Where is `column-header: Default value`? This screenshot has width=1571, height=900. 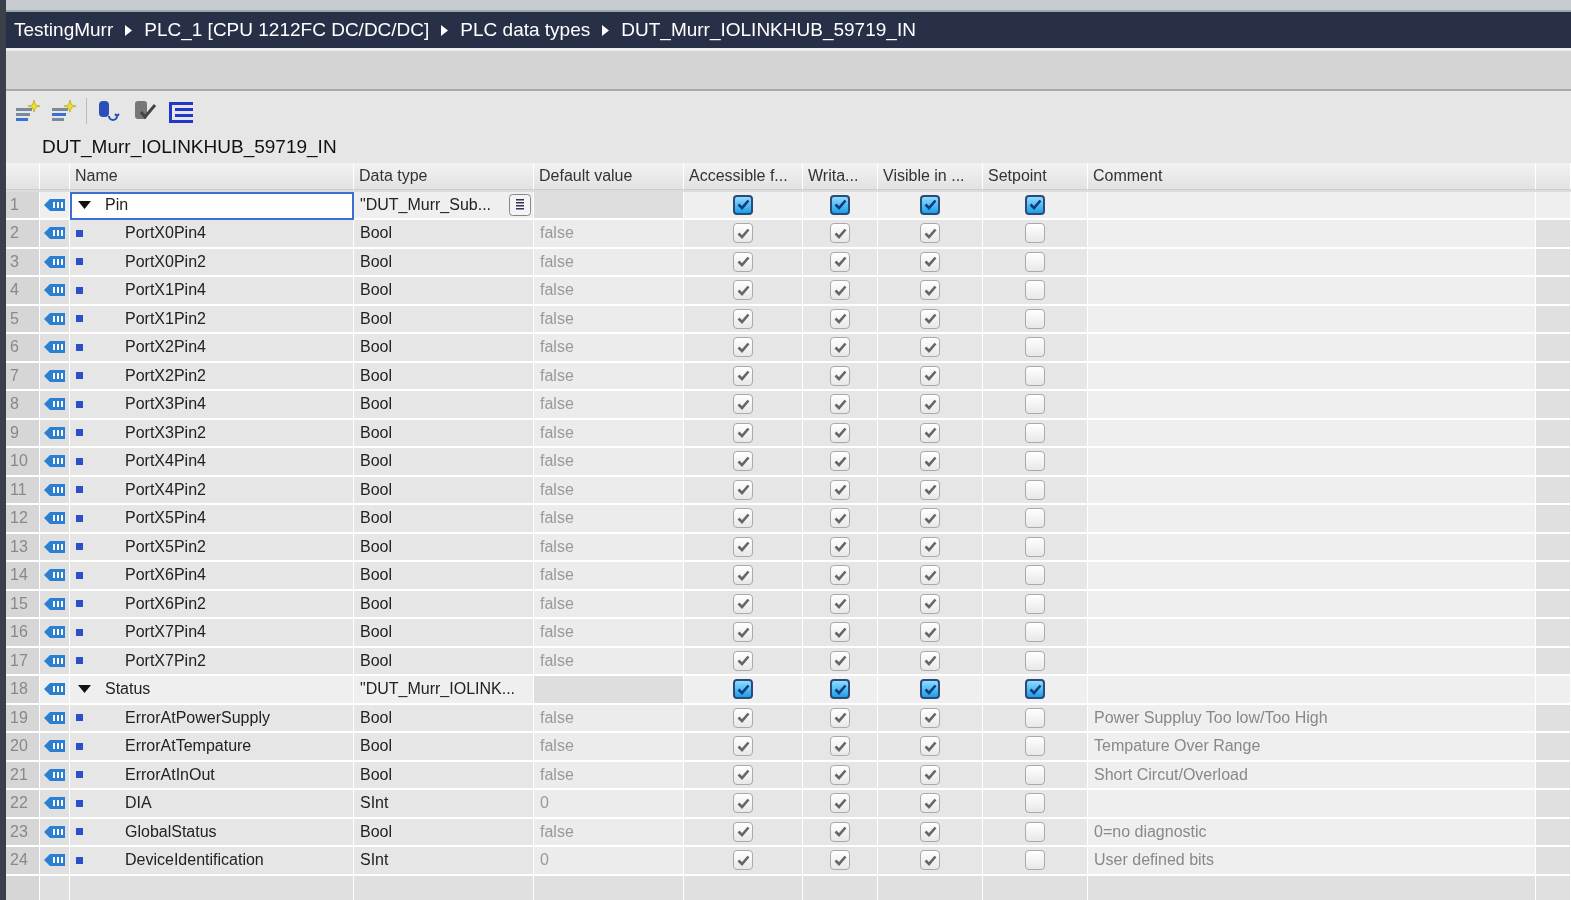 column-header: Default value is located at coordinates (609, 176).